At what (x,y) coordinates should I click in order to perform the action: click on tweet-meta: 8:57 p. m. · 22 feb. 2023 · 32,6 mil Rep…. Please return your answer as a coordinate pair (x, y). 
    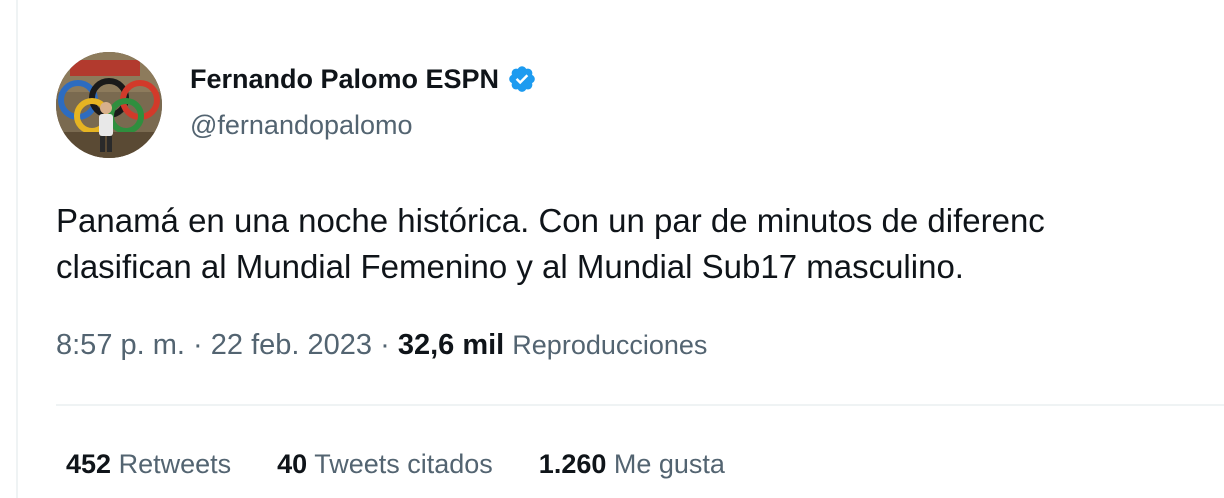
    Looking at the image, I should click on (381, 345).